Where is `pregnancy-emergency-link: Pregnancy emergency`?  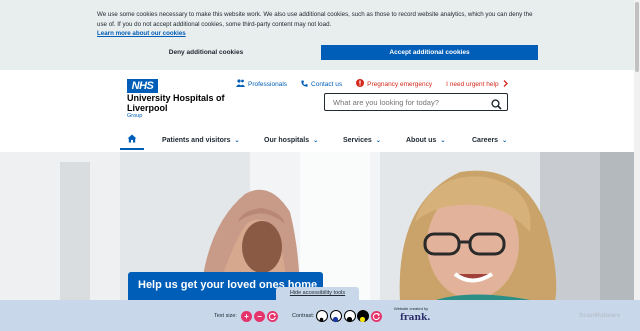 pregnancy-emergency-link: Pregnancy emergency is located at coordinates (394, 84).